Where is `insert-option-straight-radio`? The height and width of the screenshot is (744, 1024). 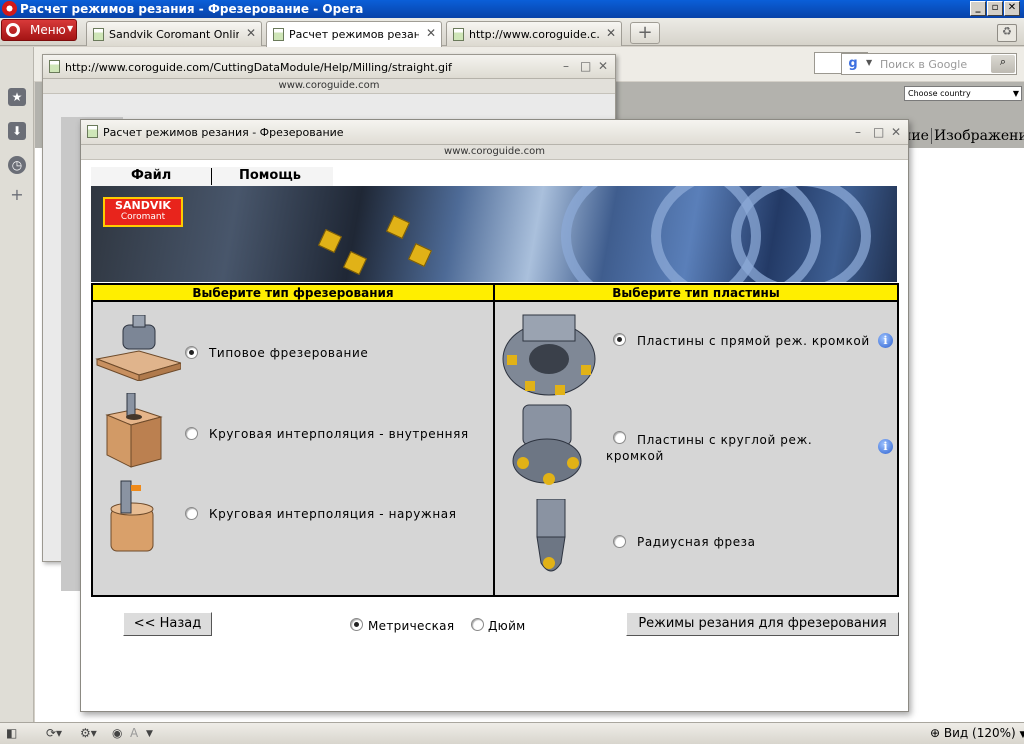
insert-option-straight-radio is located at coordinates (619, 339).